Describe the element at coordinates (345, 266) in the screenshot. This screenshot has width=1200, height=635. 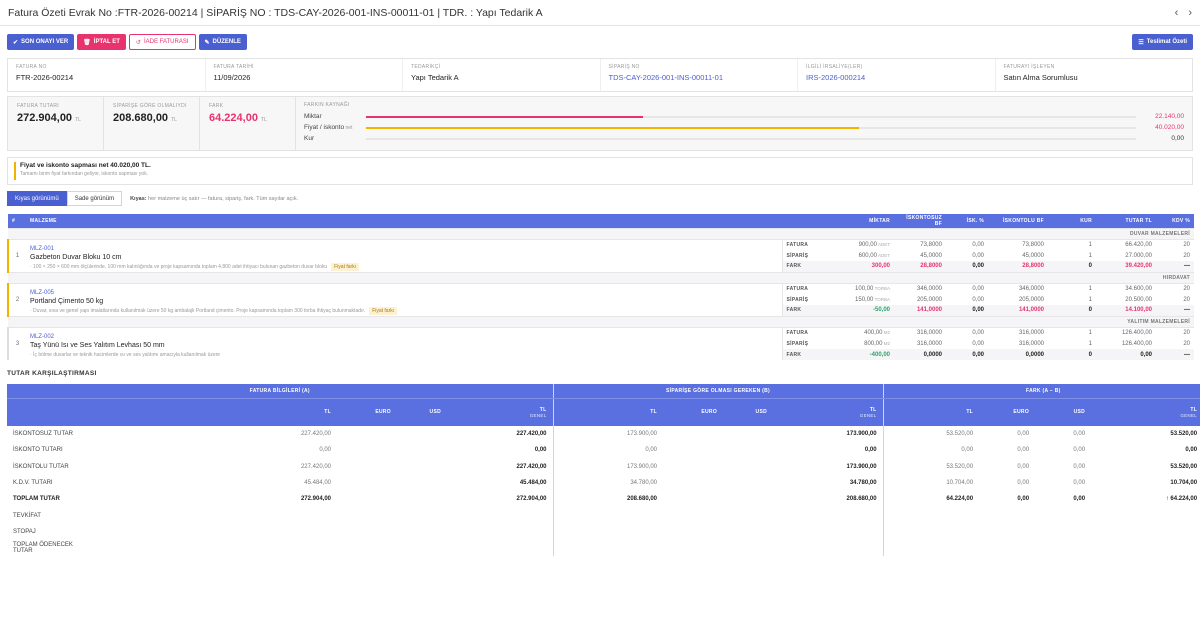
I see `price-diff-badge: Fiyat farkı` at that location.